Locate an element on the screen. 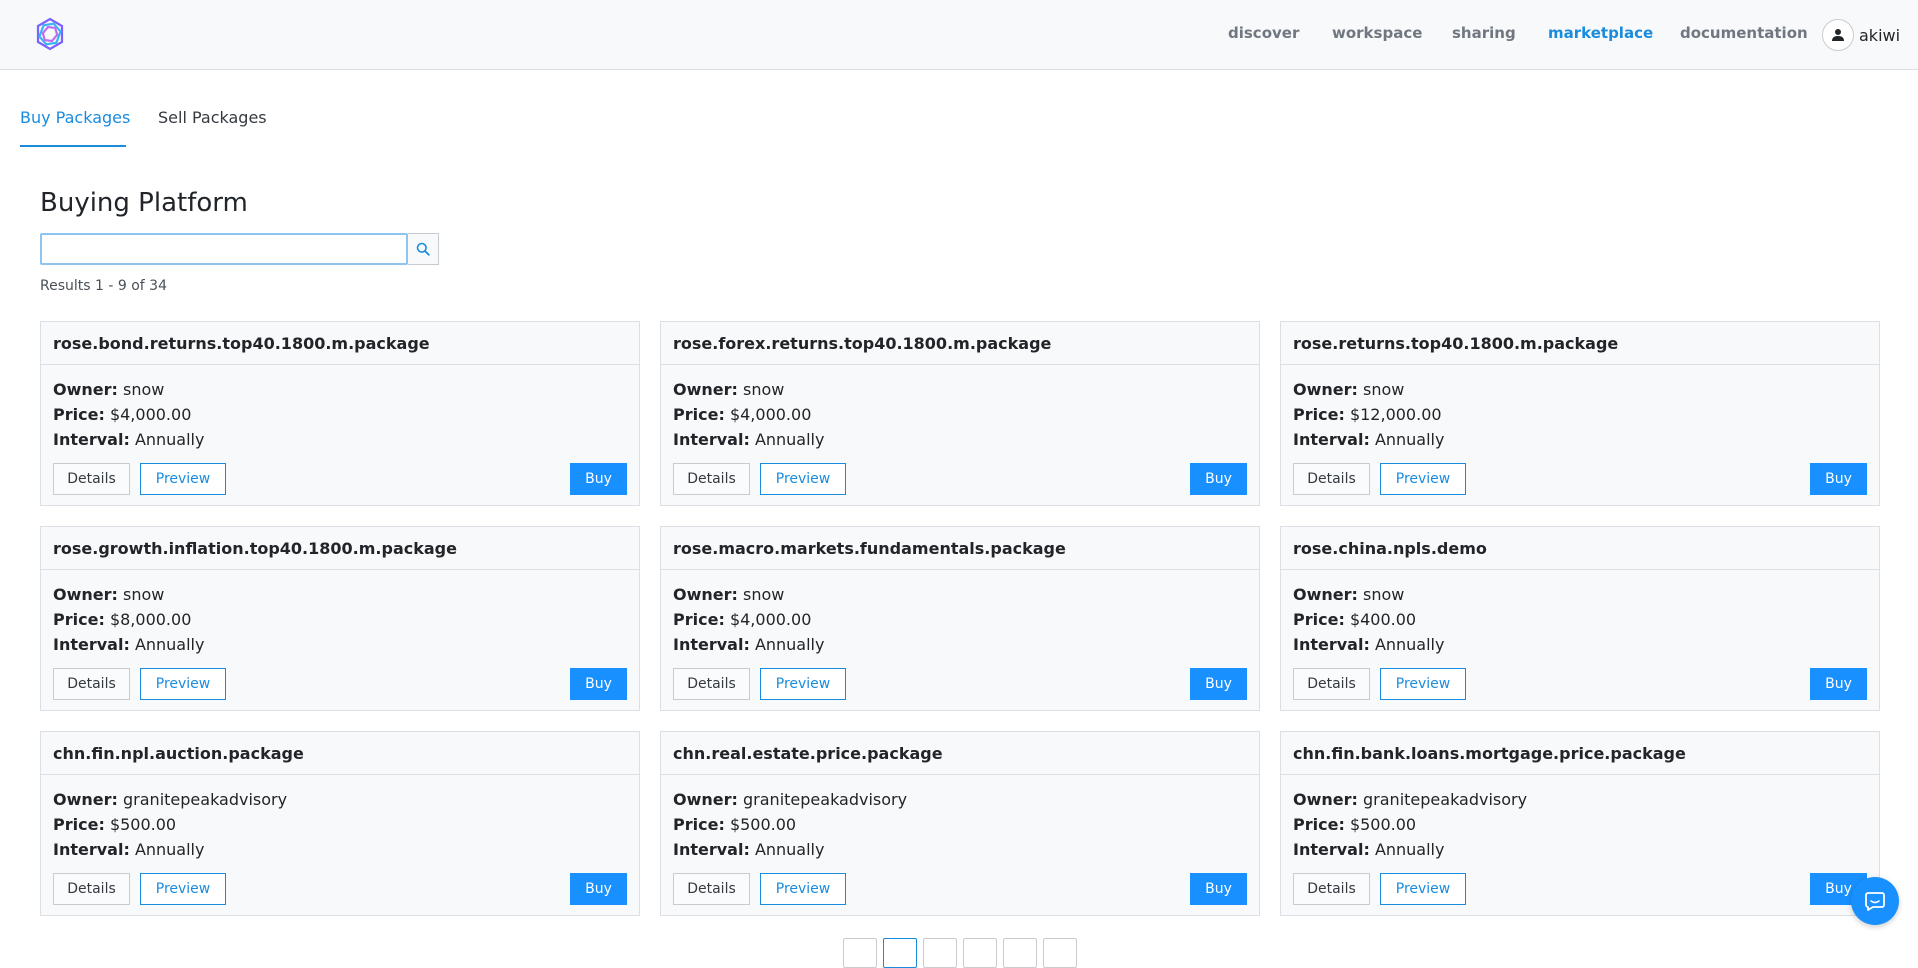 Image resolution: width=1918 pixels, height=968 pixels. price-value: $400.00 is located at coordinates (1383, 619).